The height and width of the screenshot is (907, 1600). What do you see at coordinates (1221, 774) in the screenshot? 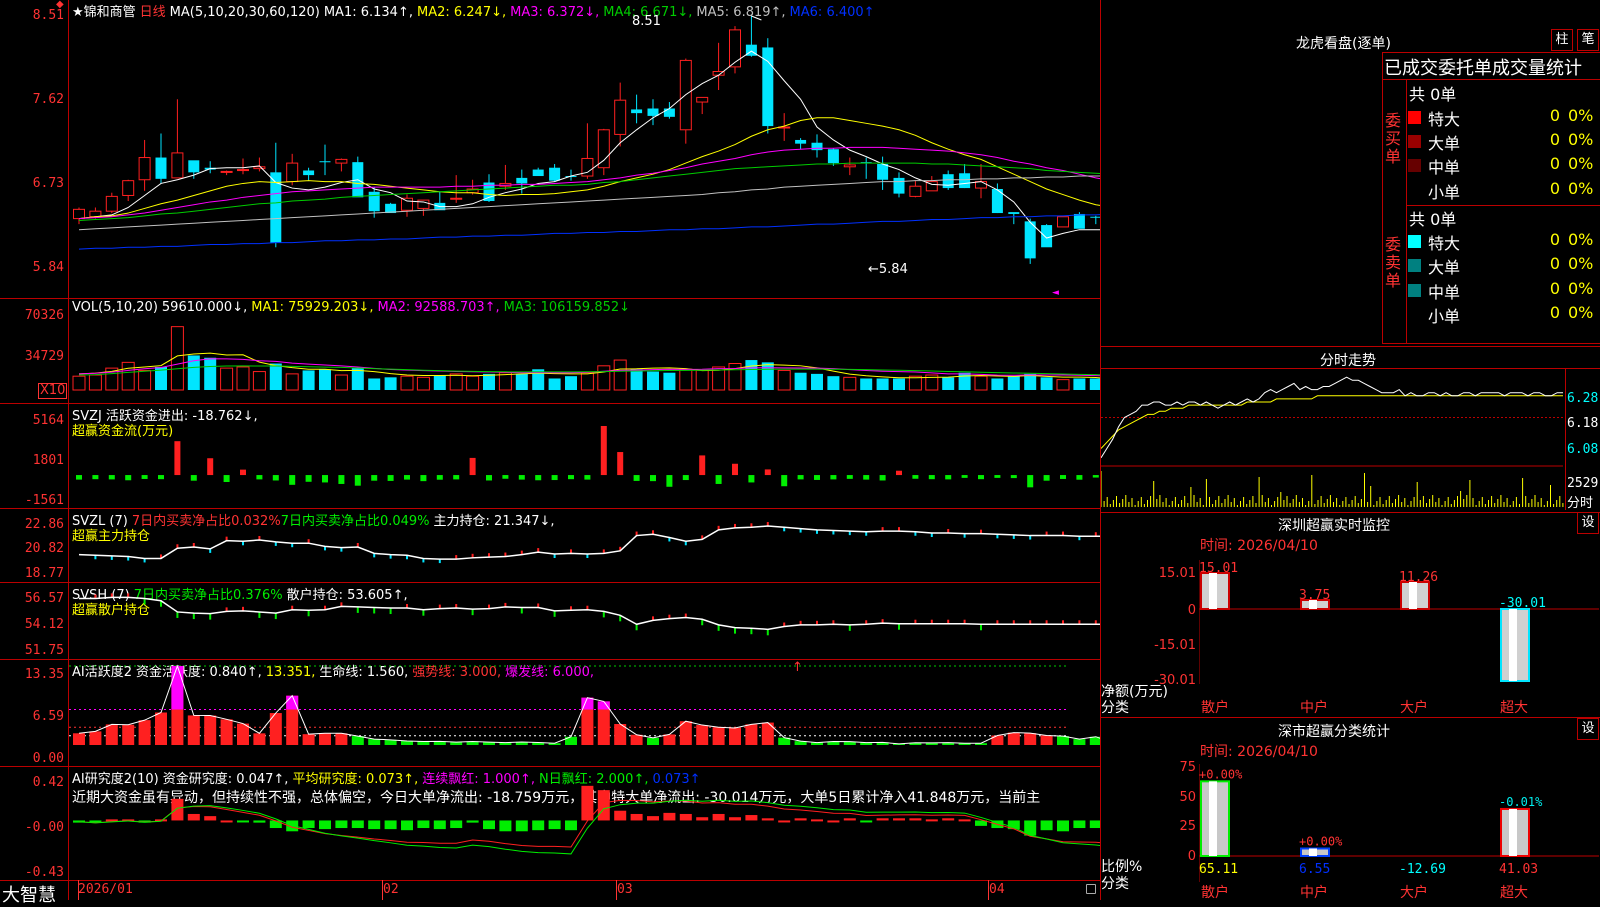
I see `sh-top-label: +0.00%` at bounding box center [1221, 774].